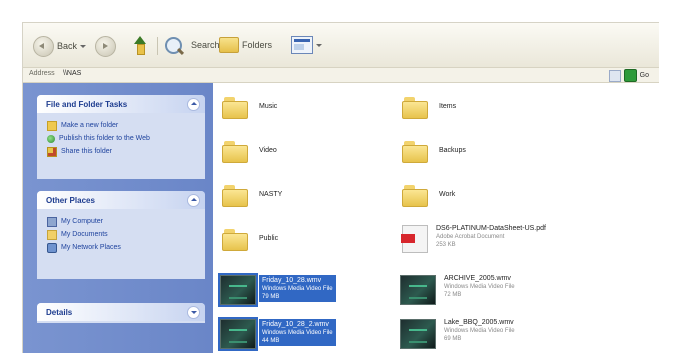 The width and height of the screenshot is (678, 356). What do you see at coordinates (205, 45) in the screenshot?
I see `search-label: Search` at bounding box center [205, 45].